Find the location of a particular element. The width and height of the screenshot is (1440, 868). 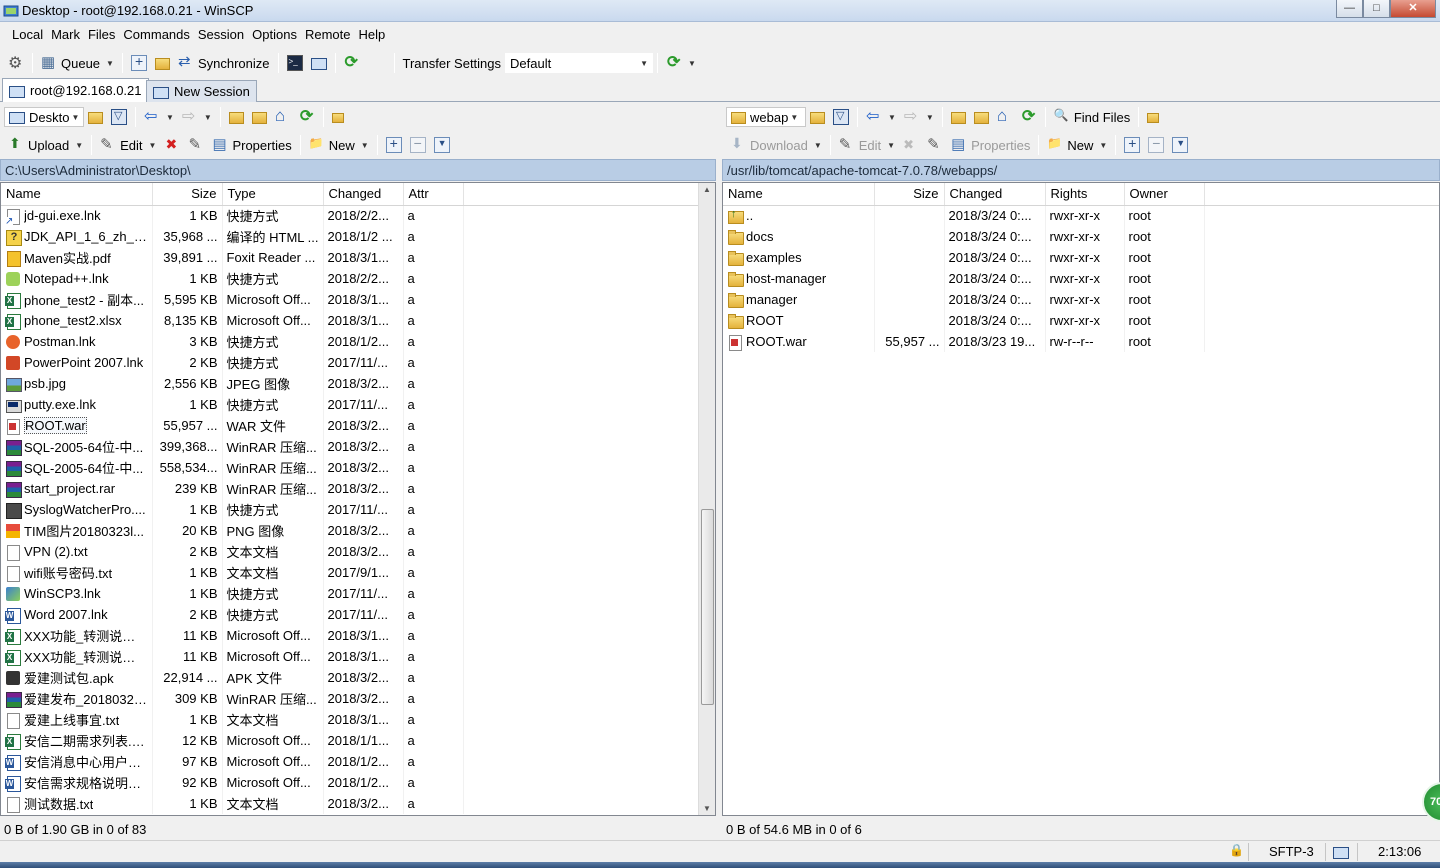

local-parent-dir-button is located at coordinates (236, 117).